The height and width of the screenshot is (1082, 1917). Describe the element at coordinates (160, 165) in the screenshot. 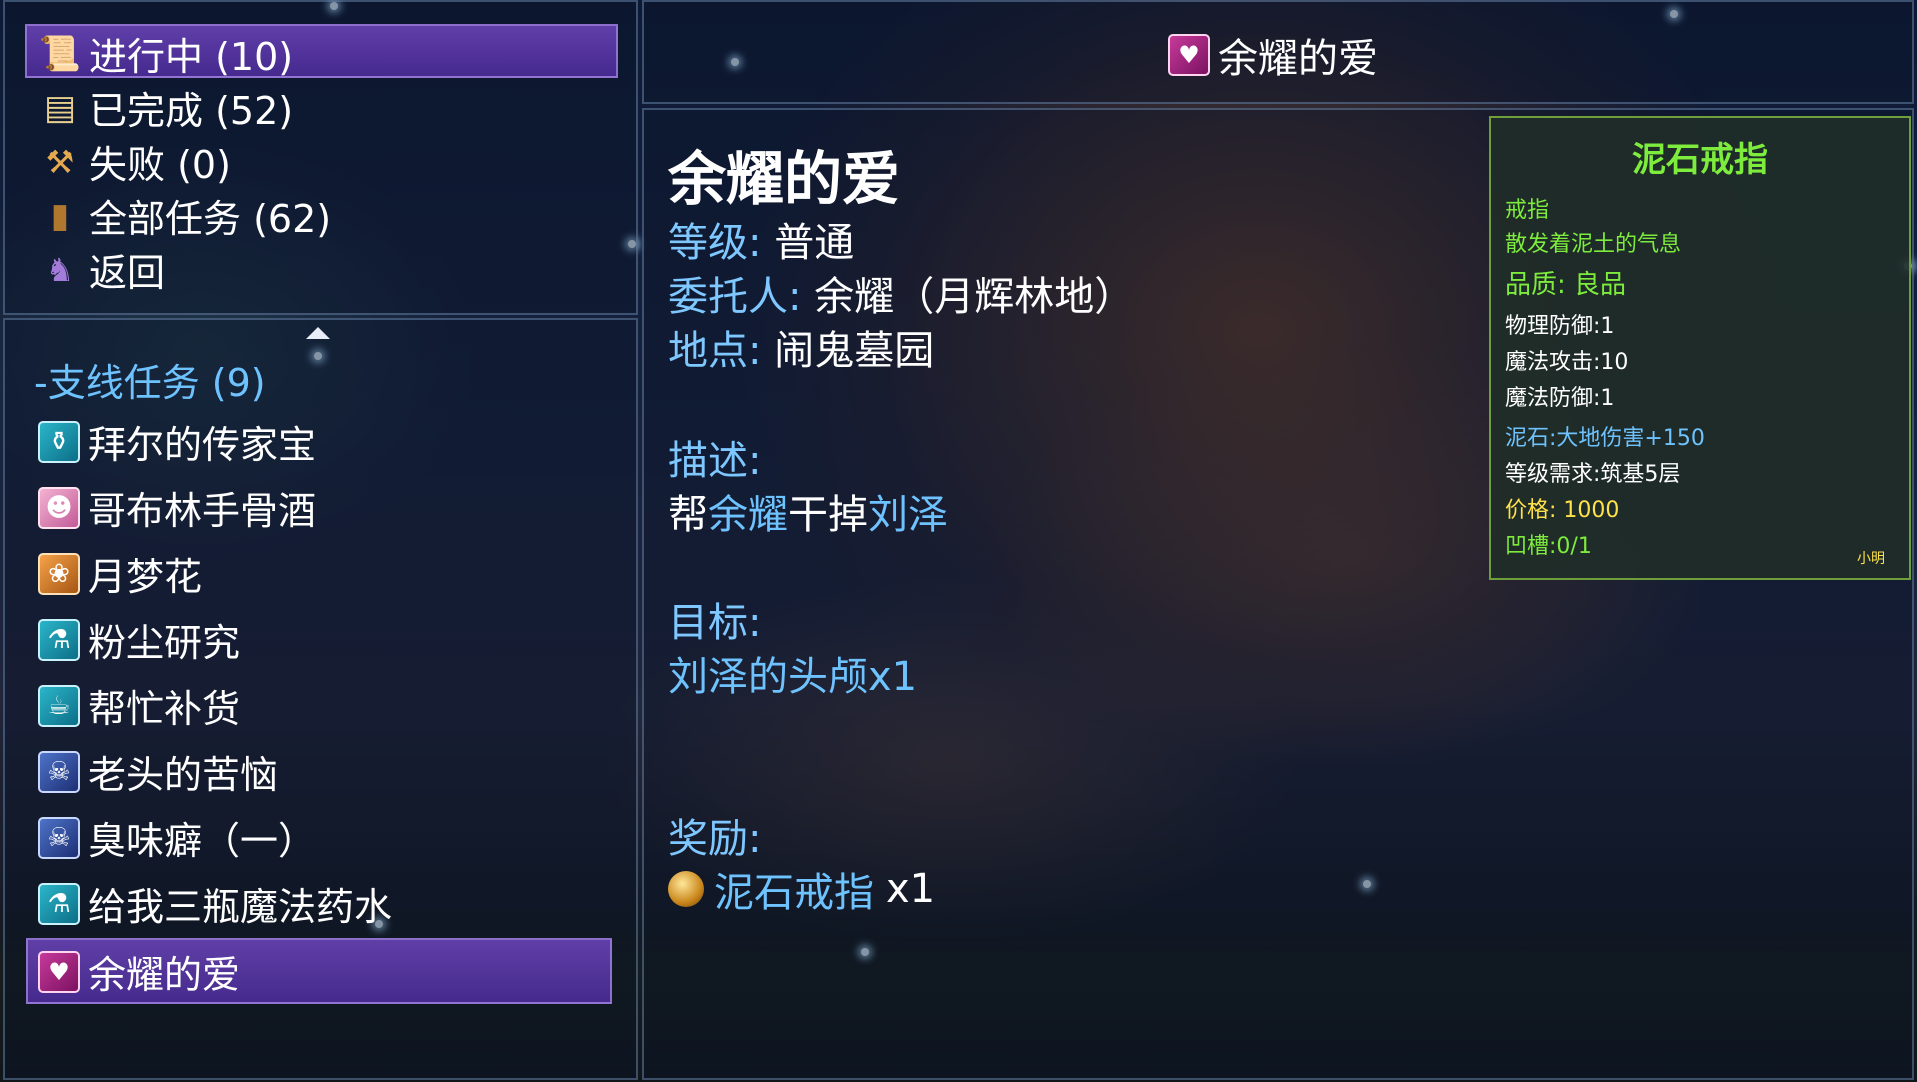

I see `menu-item-label: 失败 (0)` at that location.